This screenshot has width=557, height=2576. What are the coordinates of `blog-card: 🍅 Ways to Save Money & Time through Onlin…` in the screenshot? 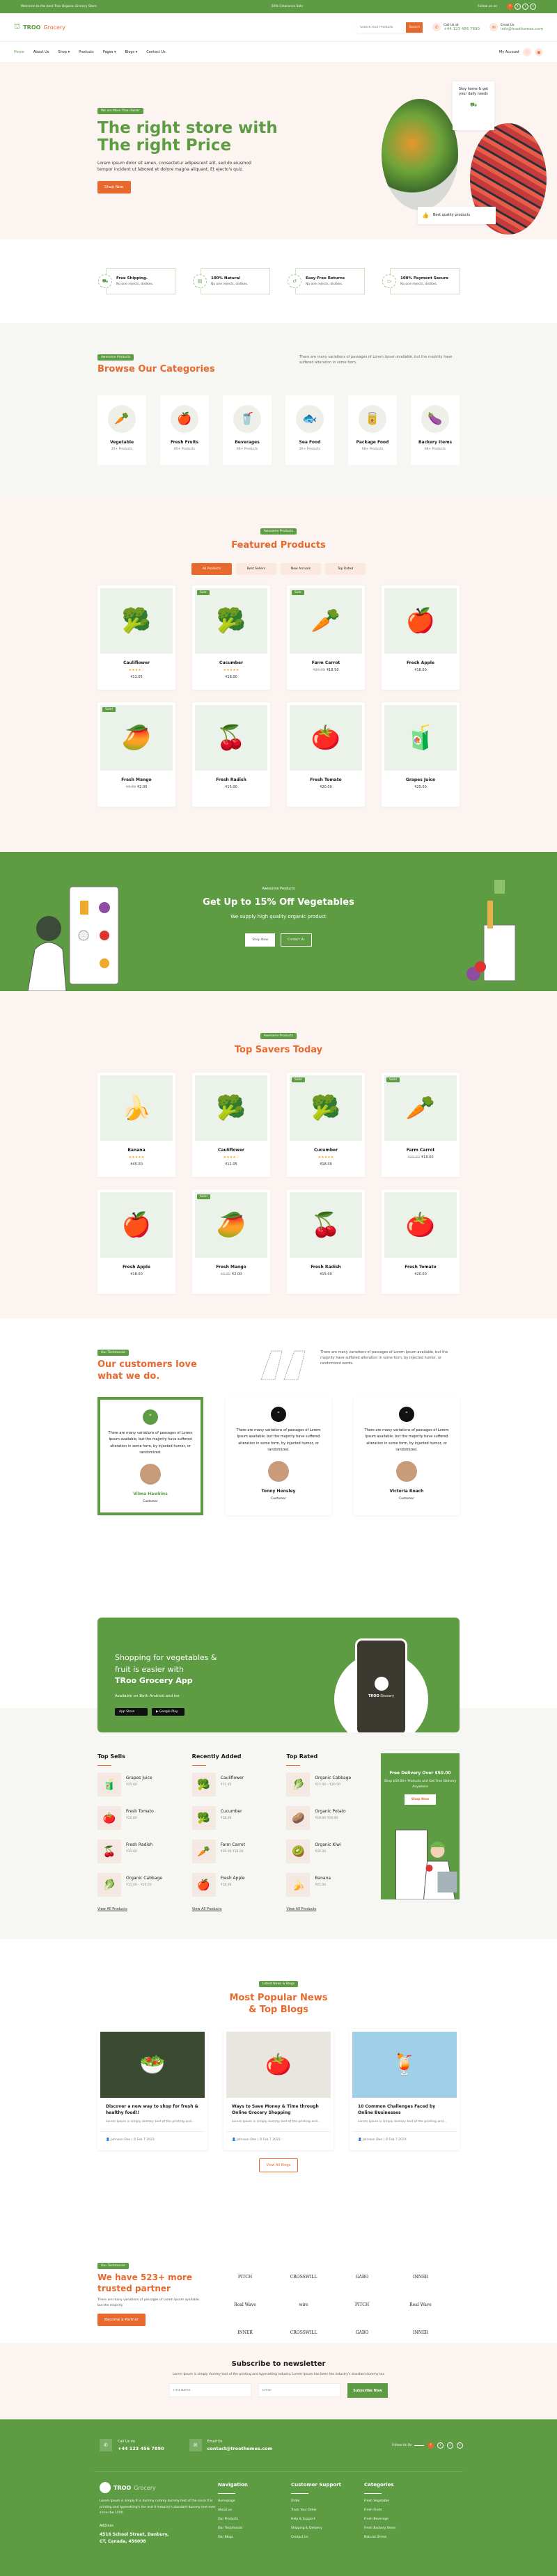 It's located at (278, 2089).